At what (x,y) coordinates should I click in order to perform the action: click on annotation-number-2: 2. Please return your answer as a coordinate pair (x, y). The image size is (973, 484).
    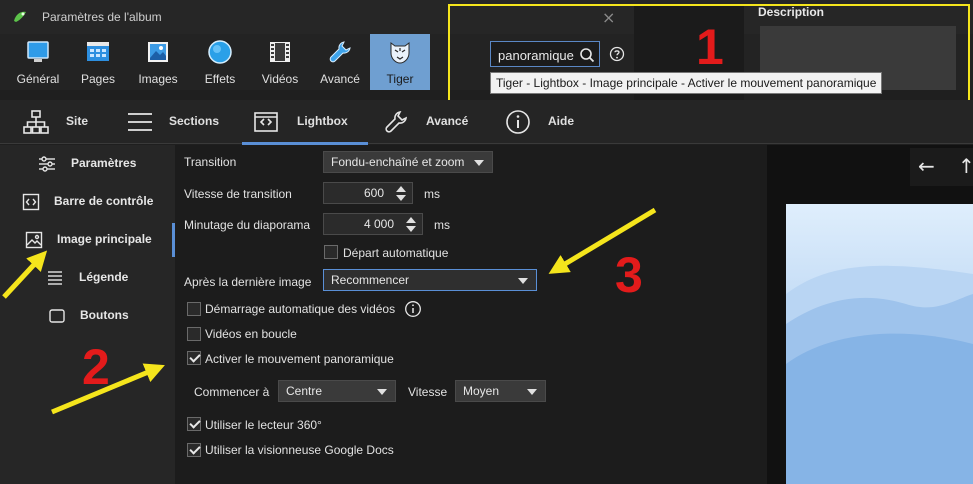
    Looking at the image, I should click on (96, 367).